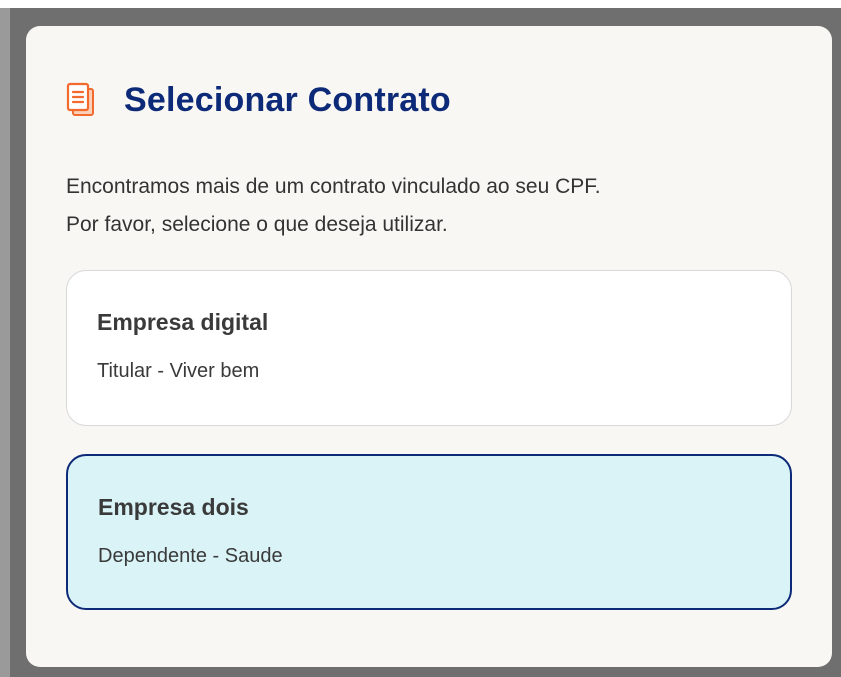 The image size is (841, 677). Describe the element at coordinates (178, 371) in the screenshot. I see `contract-detail: Titular - Viver bem` at that location.